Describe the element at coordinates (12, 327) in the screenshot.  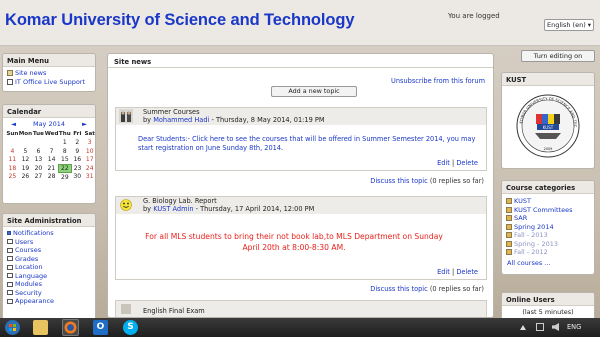
I see `start-button` at that location.